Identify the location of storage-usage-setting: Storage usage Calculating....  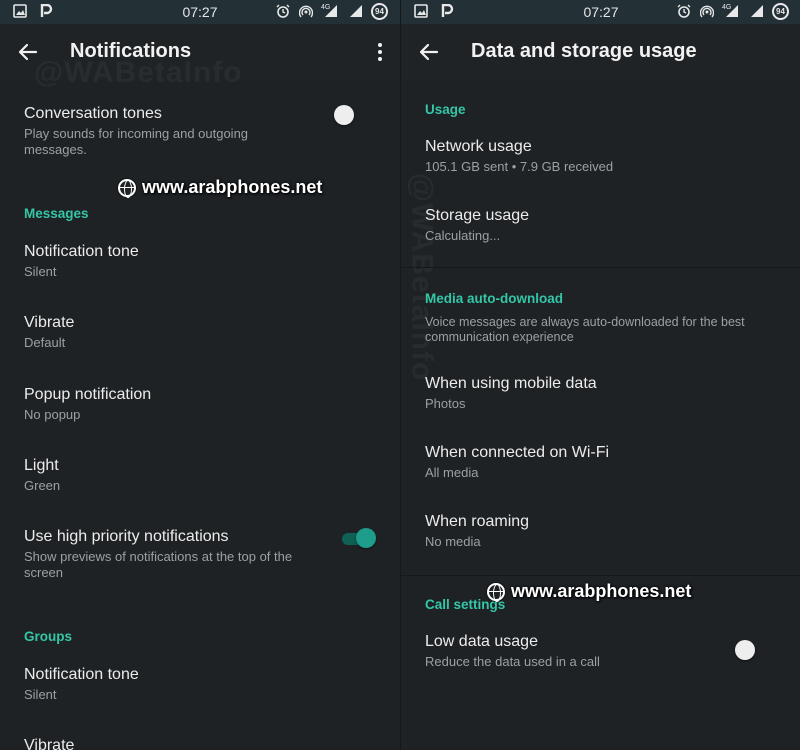
(601, 225).